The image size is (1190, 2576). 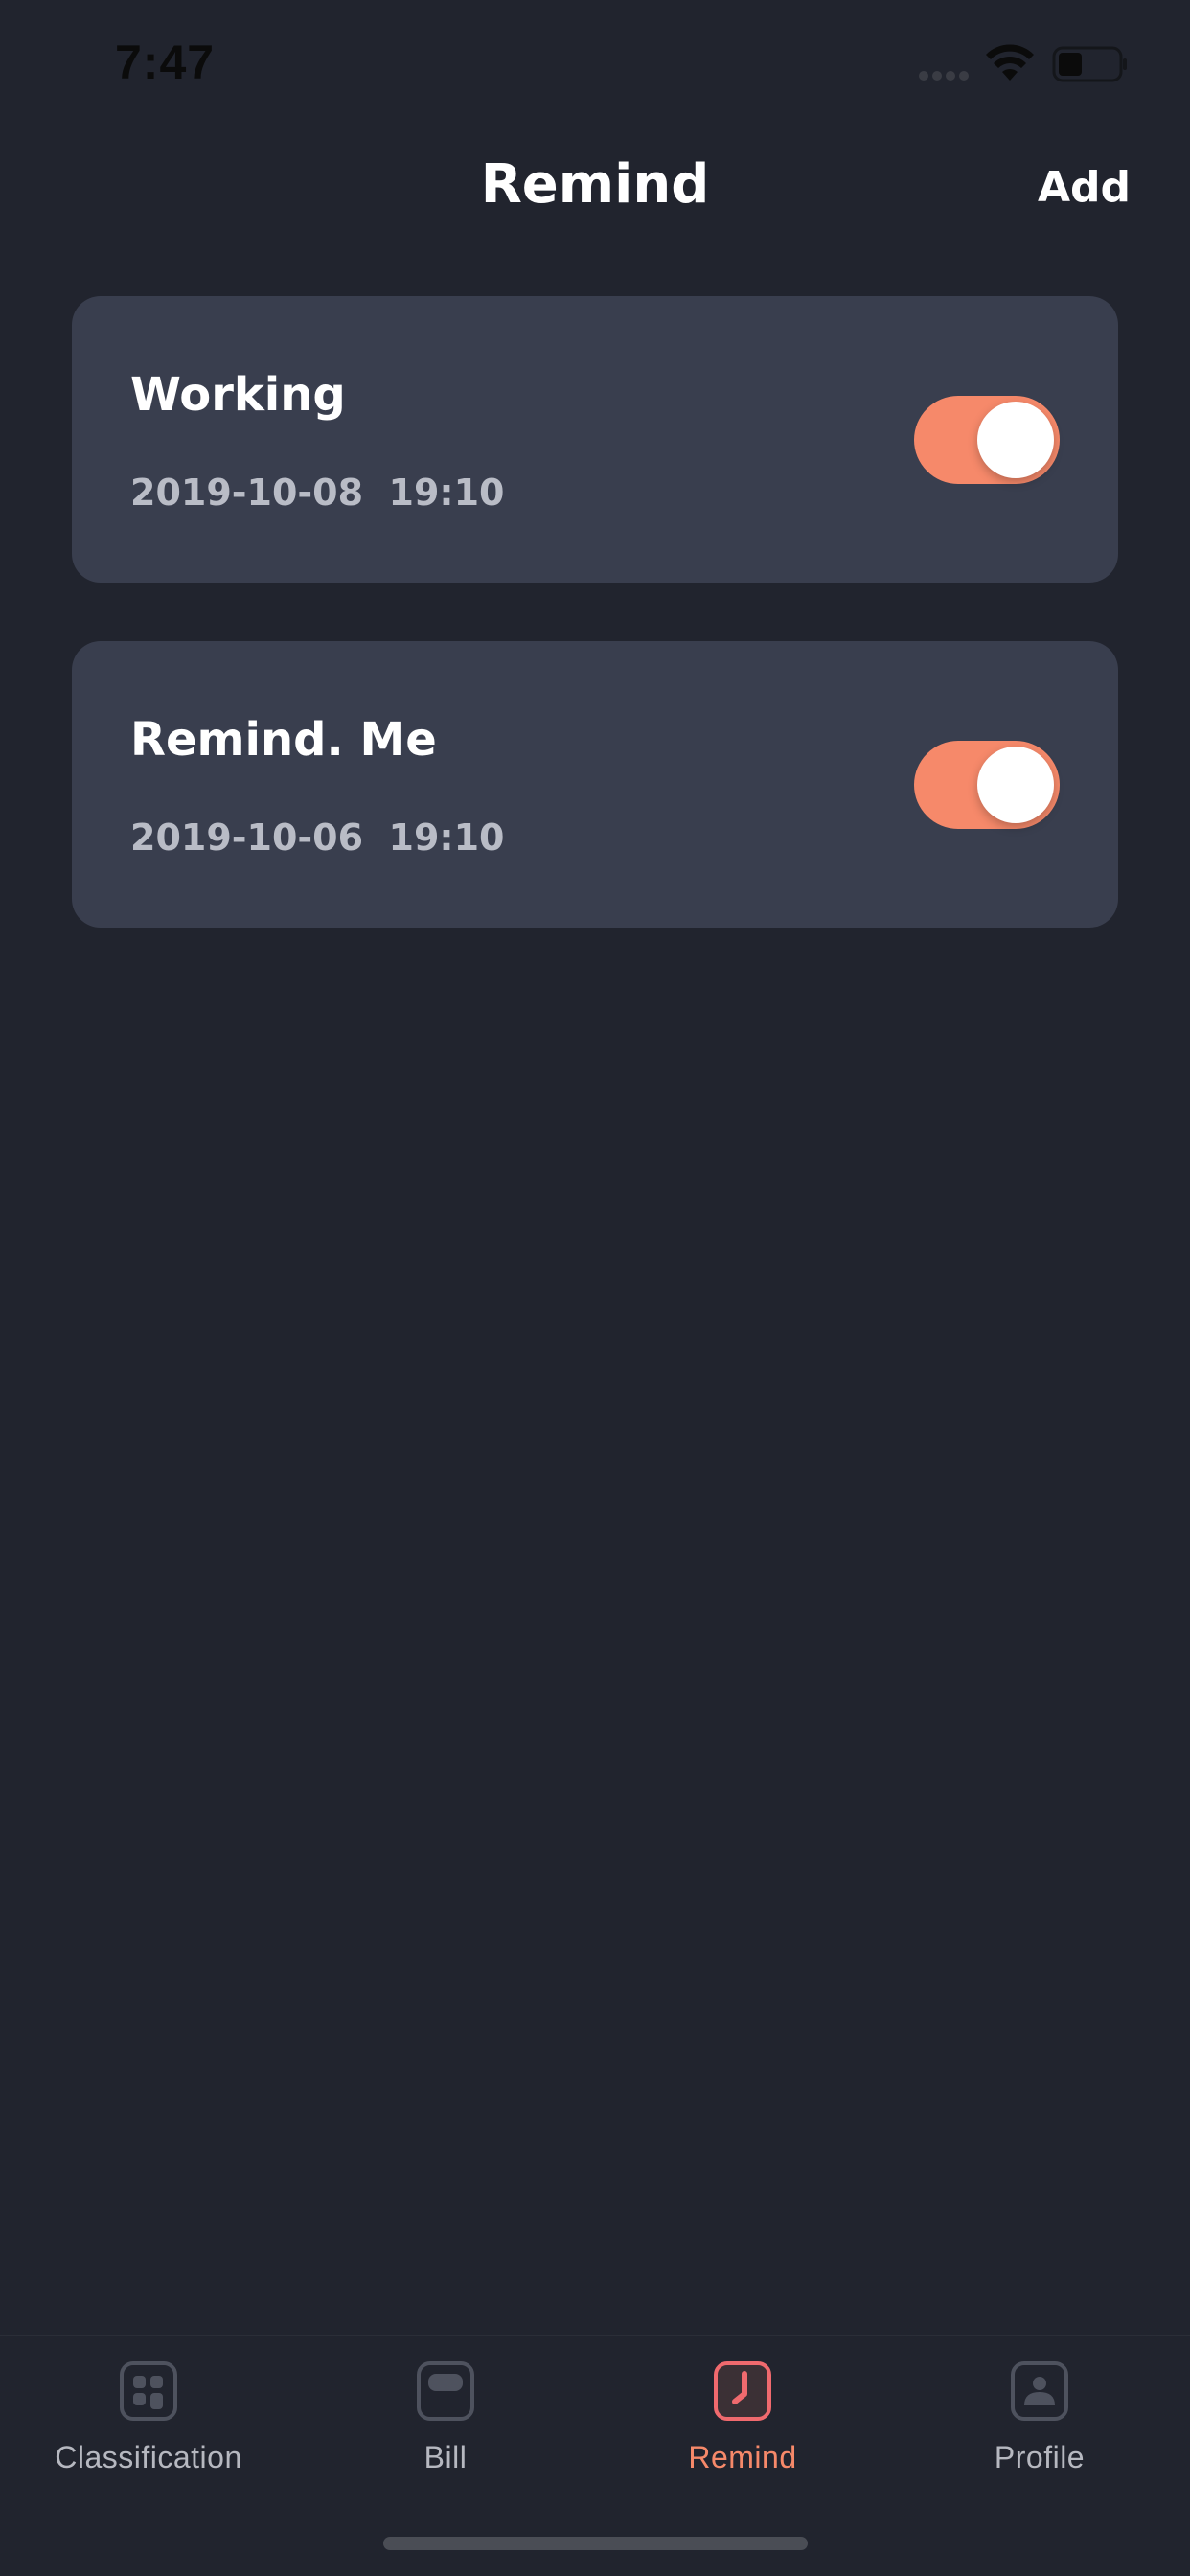 What do you see at coordinates (445, 2432) in the screenshot?
I see `tab-bill: Bill` at bounding box center [445, 2432].